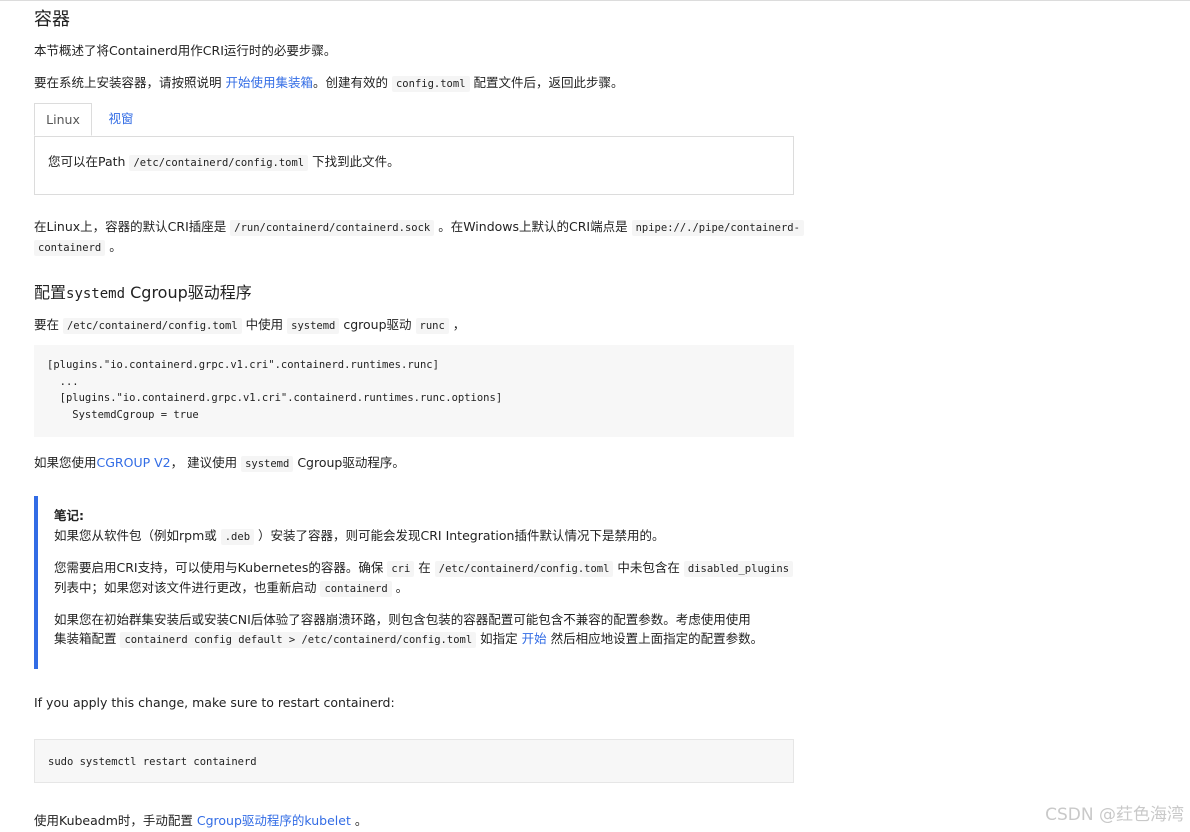 The width and height of the screenshot is (1190, 832). I want to click on inline-code: cri, so click(401, 569).